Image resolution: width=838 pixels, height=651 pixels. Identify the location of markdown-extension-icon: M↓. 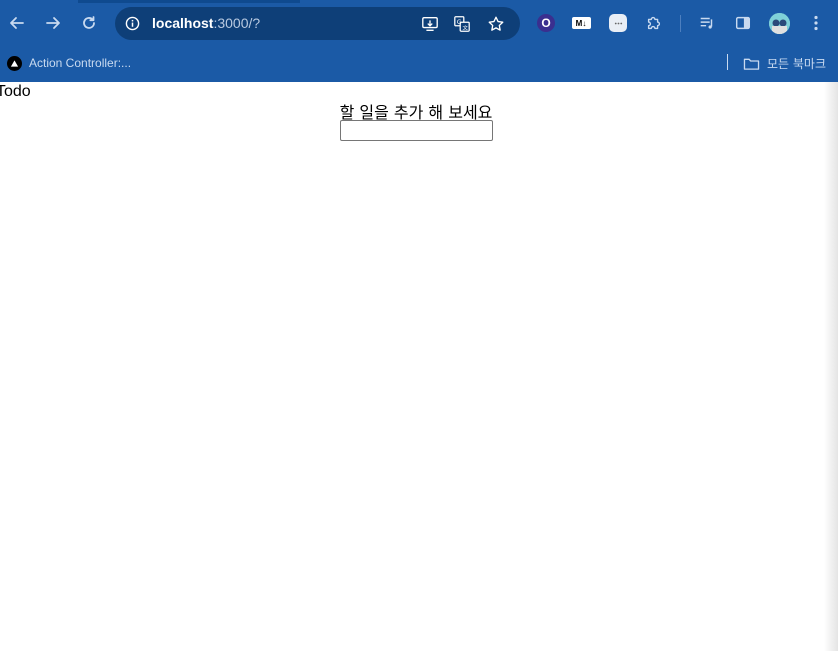
(581, 23).